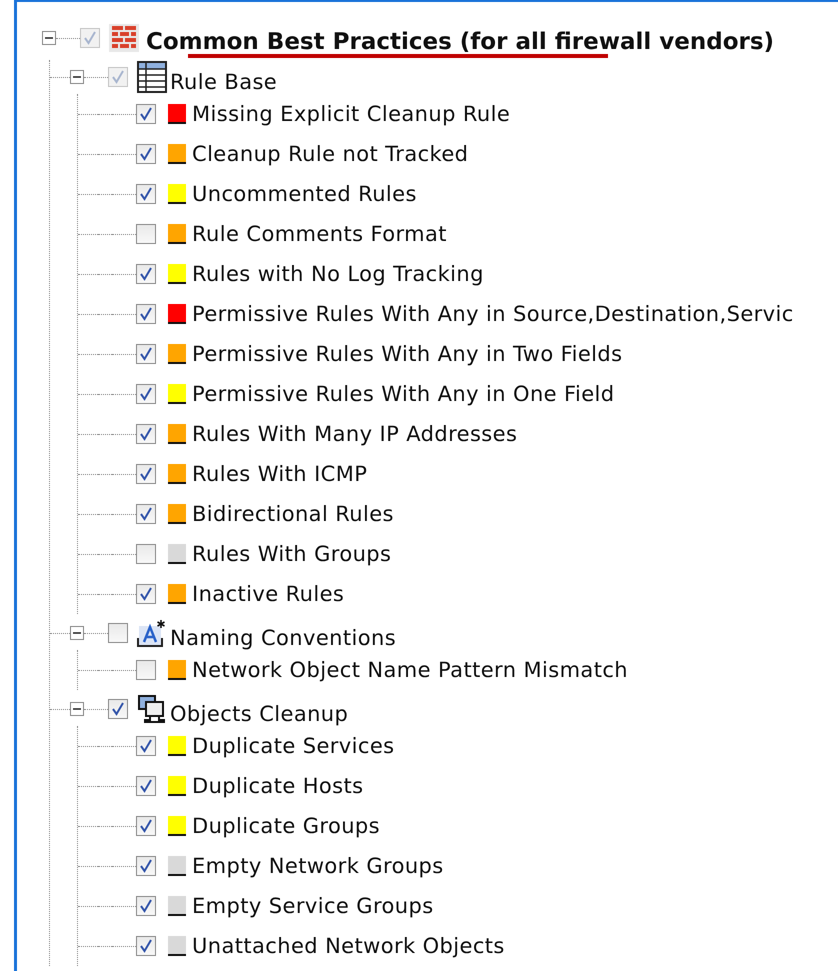 This screenshot has width=838, height=971. Describe the element at coordinates (330, 154) in the screenshot. I see `check-label: Cleanup Rule not Tracked` at that location.